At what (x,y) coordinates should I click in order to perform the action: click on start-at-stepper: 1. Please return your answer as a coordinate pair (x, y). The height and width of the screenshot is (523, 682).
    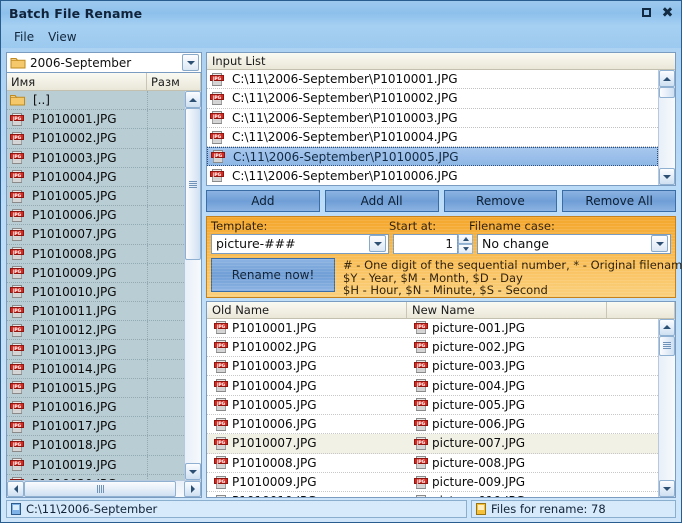
    Looking at the image, I should click on (433, 243).